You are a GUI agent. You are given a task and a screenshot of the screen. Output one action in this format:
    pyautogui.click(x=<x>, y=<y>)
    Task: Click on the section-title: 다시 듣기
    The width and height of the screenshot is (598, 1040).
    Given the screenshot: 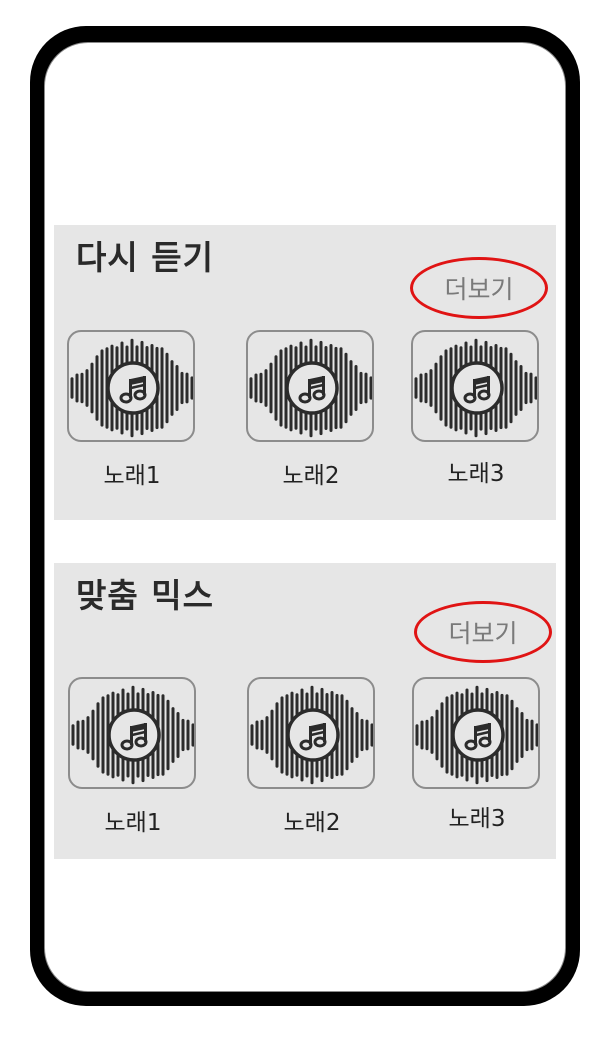 What is the action you would take?
    pyautogui.click(x=145, y=257)
    